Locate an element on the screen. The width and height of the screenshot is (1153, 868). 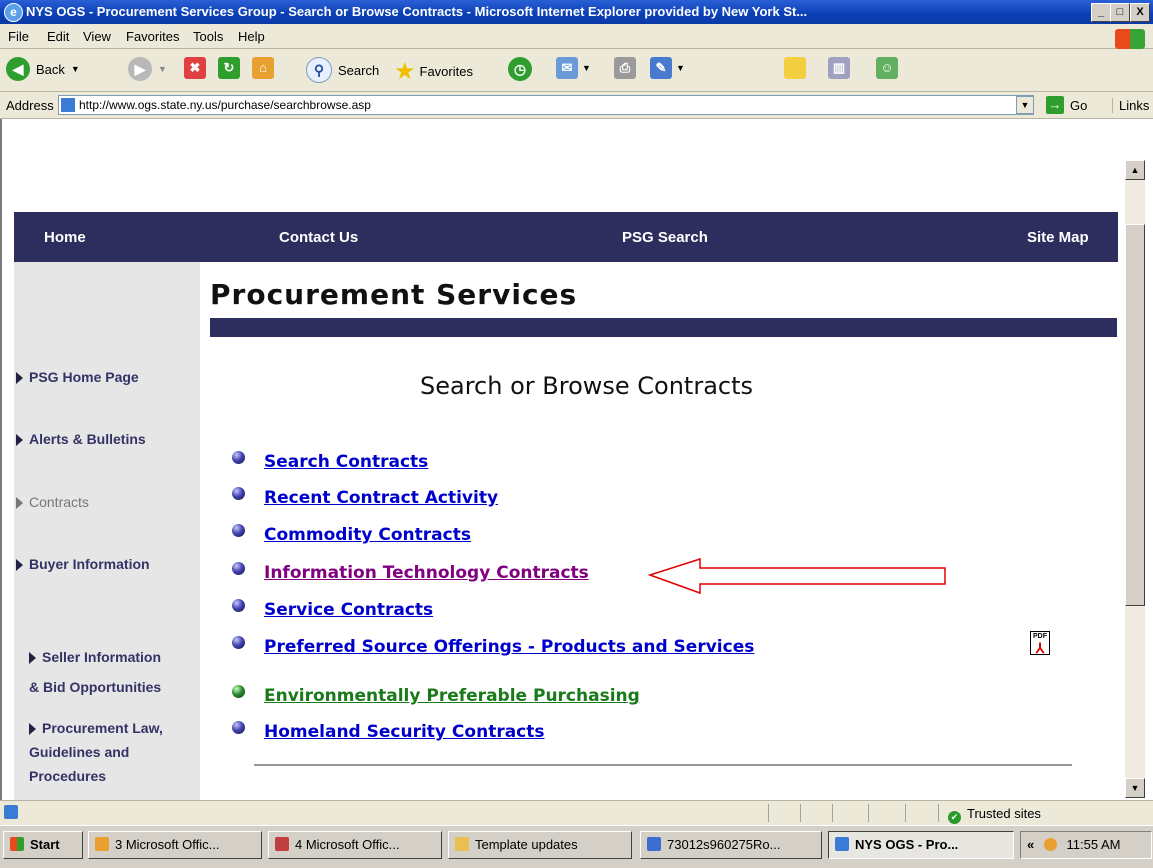
favorites-button: ★ Favorites is located at coordinates (433, 71).